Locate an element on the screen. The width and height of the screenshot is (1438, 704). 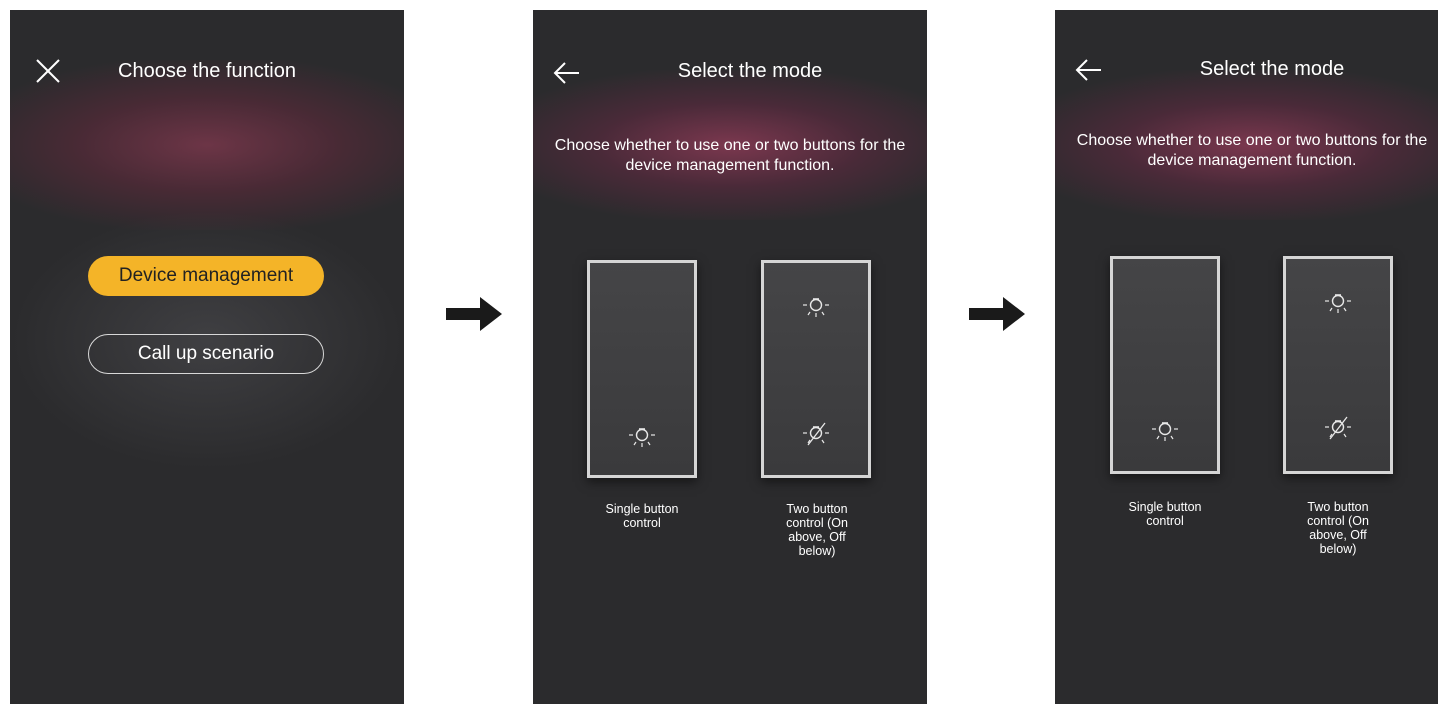
header-glow is located at coordinates (207, 145).